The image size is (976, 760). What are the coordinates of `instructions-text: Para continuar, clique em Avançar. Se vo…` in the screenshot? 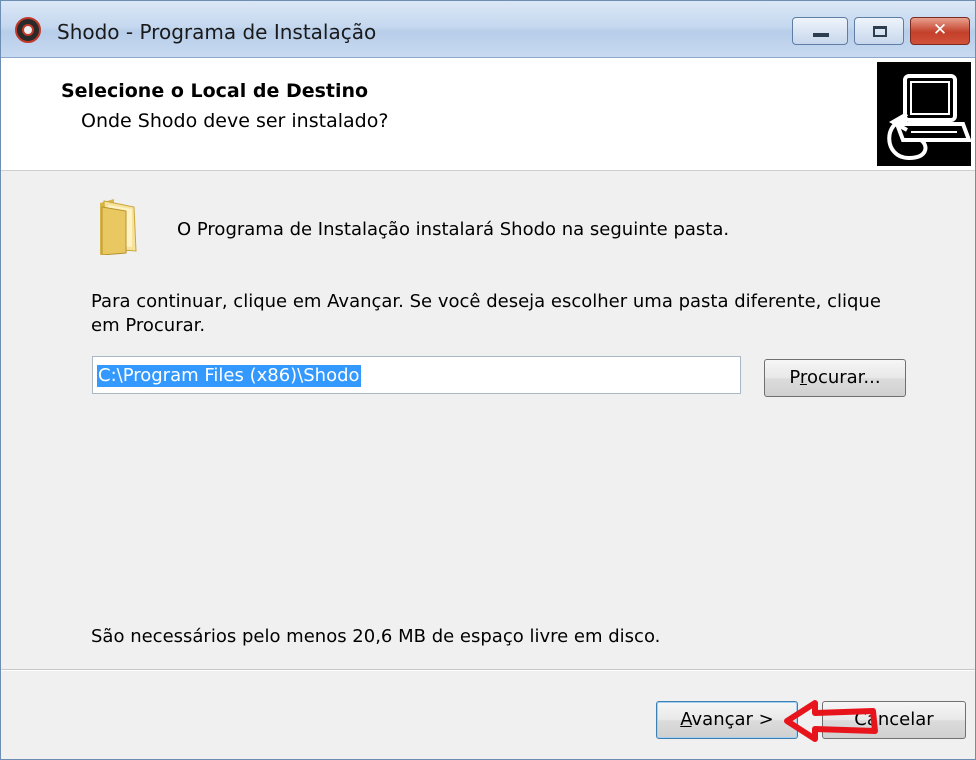 It's located at (486, 313).